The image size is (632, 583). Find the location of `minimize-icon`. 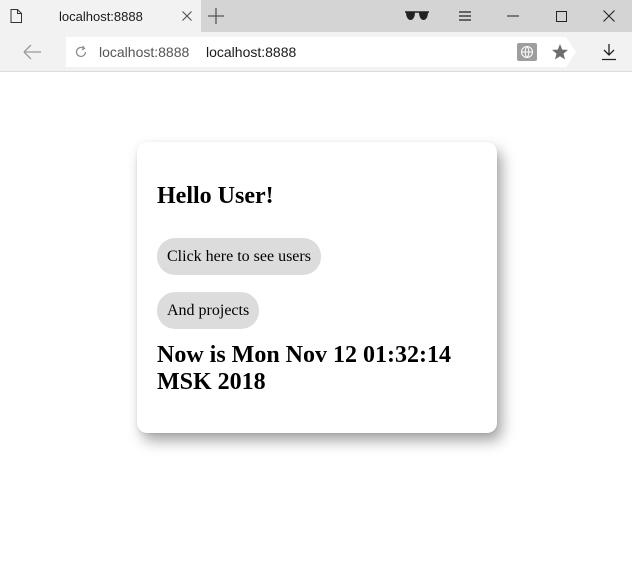

minimize-icon is located at coordinates (513, 16).